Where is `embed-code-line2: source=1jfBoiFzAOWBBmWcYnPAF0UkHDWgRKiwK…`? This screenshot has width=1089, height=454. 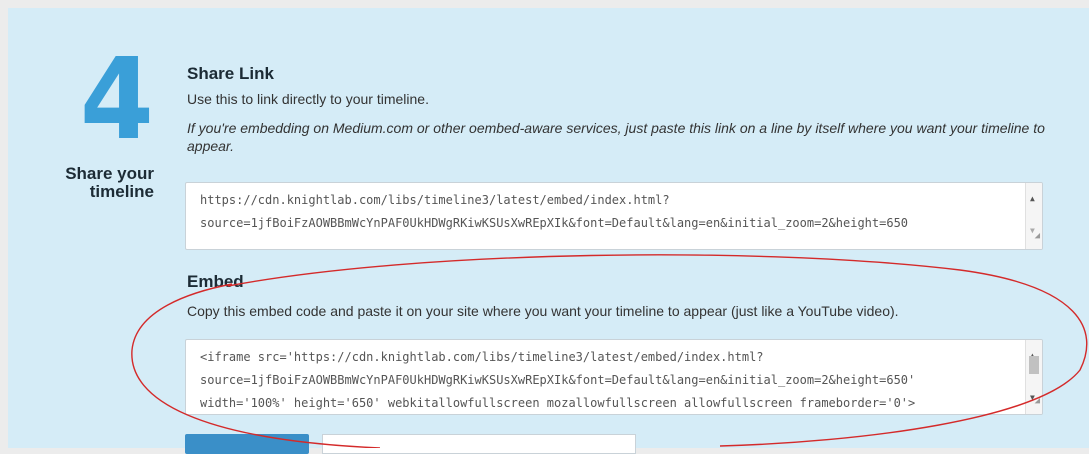
embed-code-line2: source=1jfBoiFzAOWBBmWcYnPAF0UkHDWgRKiwK… is located at coordinates (558, 380).